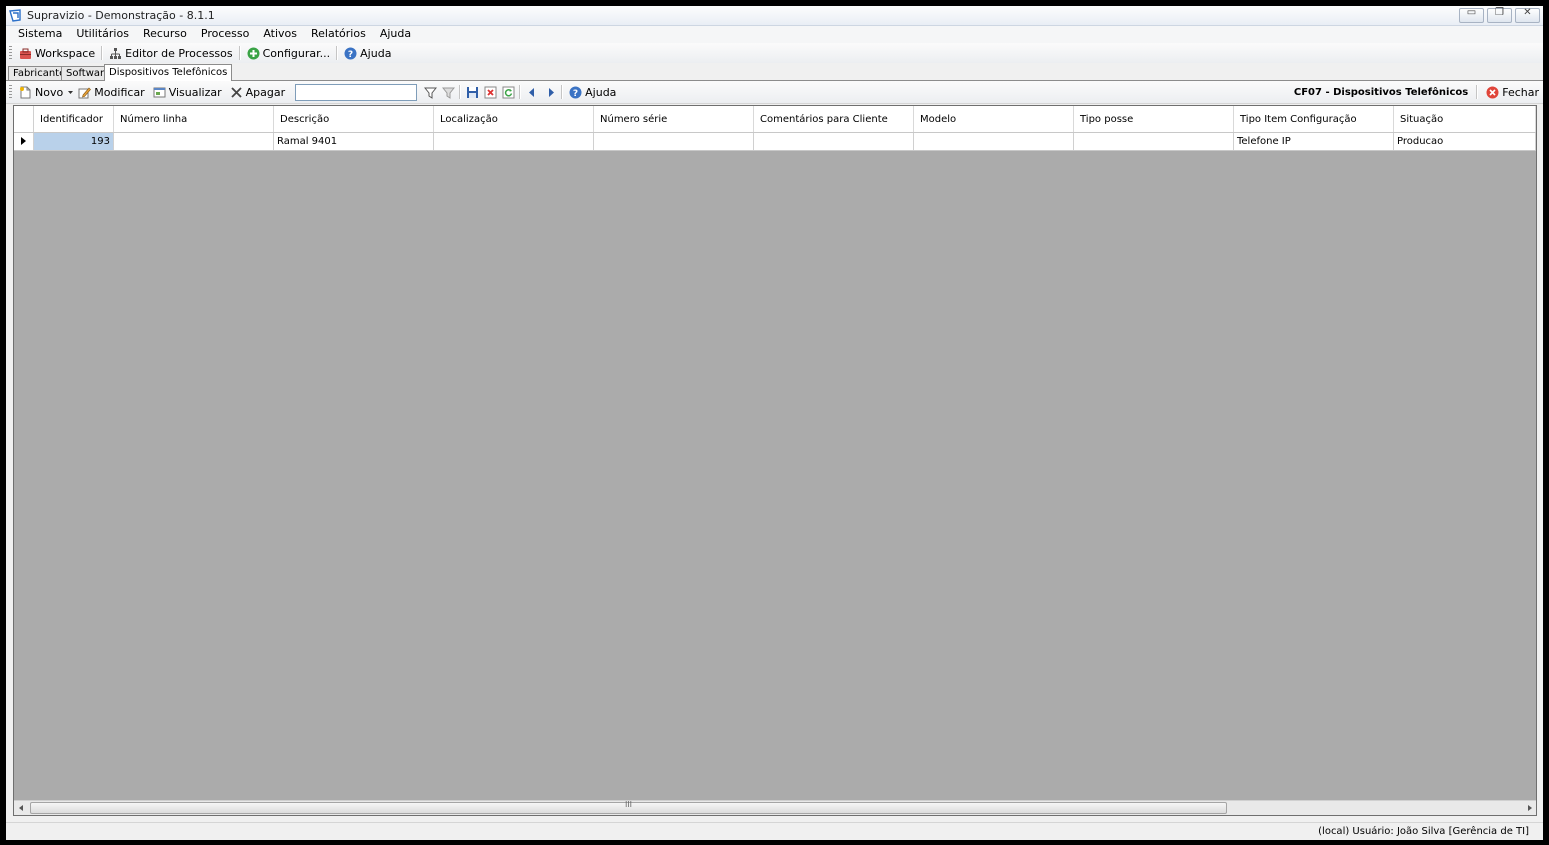 This screenshot has height=845, width=1549. Describe the element at coordinates (356, 92) in the screenshot. I see `filter-input` at that location.